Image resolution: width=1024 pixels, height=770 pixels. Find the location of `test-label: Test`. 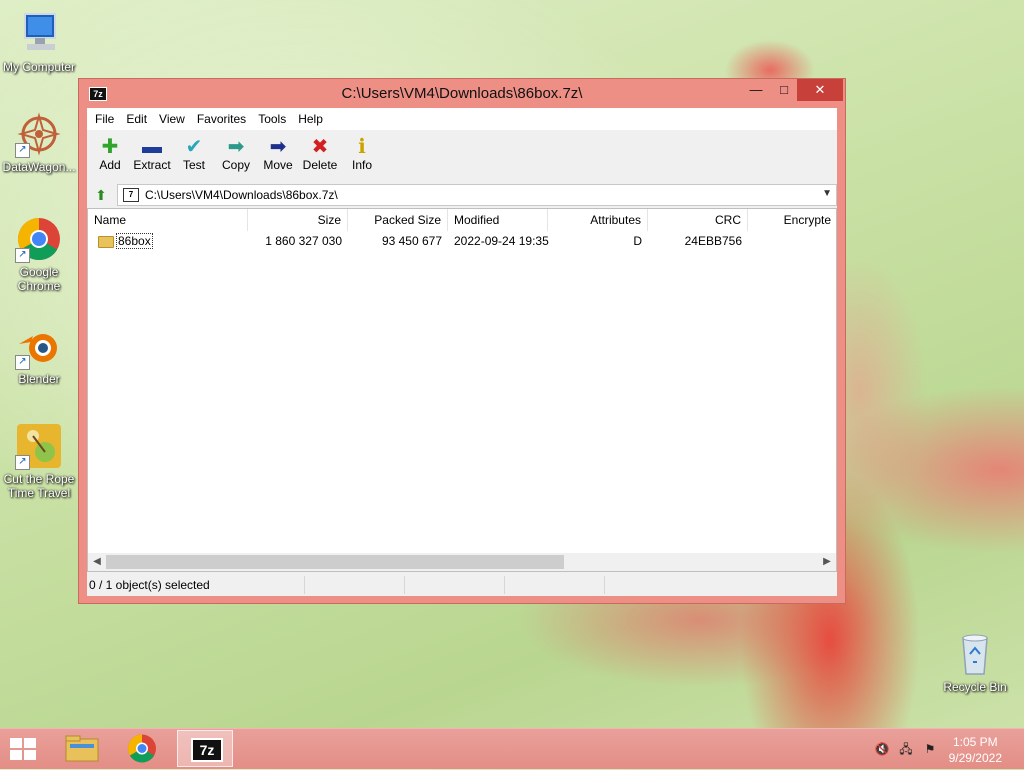

test-label: Test is located at coordinates (193, 165).